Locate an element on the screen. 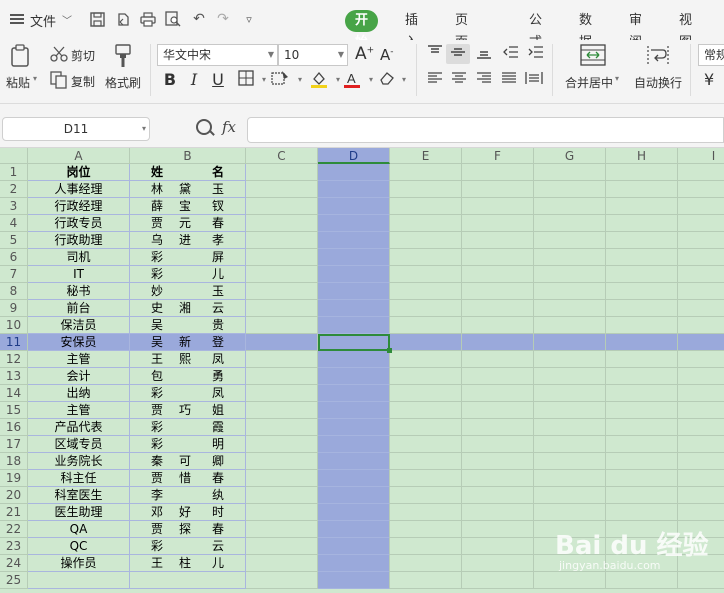 Image resolution: width=724 pixels, height=593 pixels. format-painter-button: 格式刷 is located at coordinates (123, 82).